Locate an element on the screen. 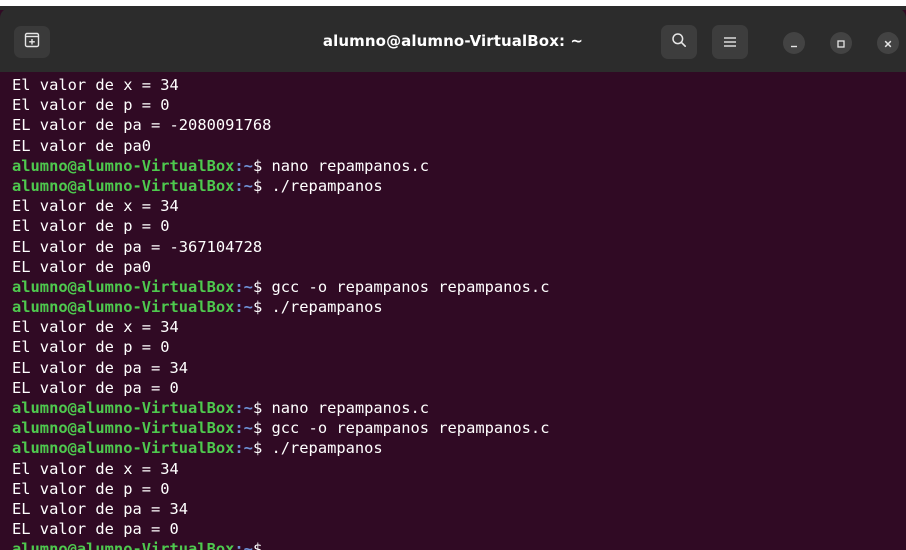  search-button is located at coordinates (679, 42).